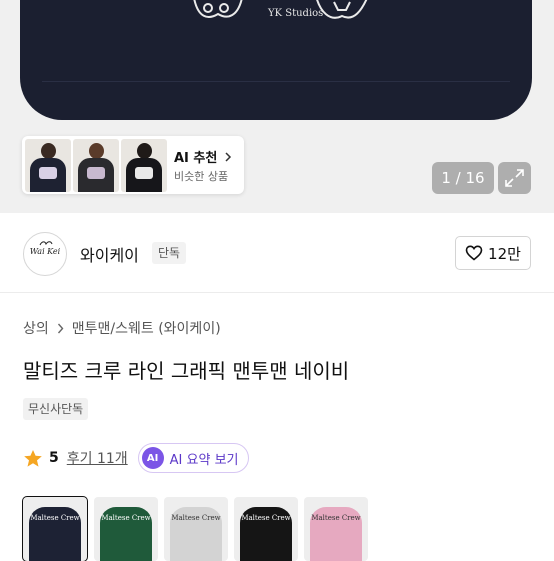 This screenshot has width=554, height=561. I want to click on brand-logo: Wai Kei, so click(45, 254).